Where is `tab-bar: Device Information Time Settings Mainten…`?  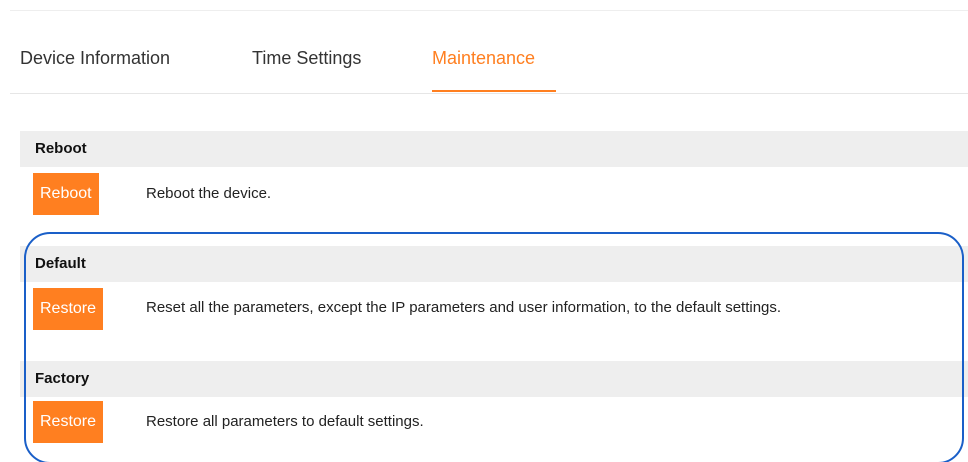 tab-bar: Device Information Time Settings Mainten… is located at coordinates (494, 66).